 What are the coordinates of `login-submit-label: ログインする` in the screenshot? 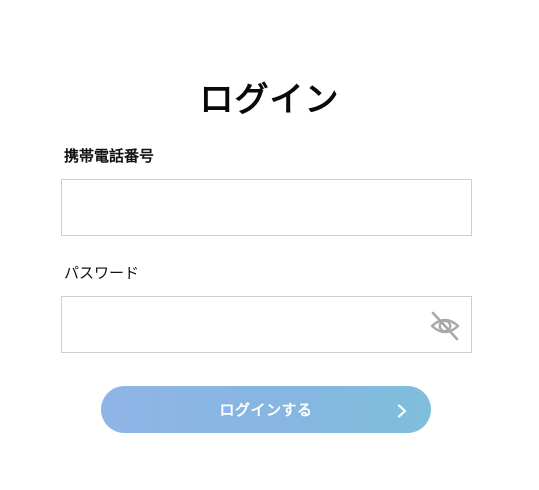 It's located at (266, 410).